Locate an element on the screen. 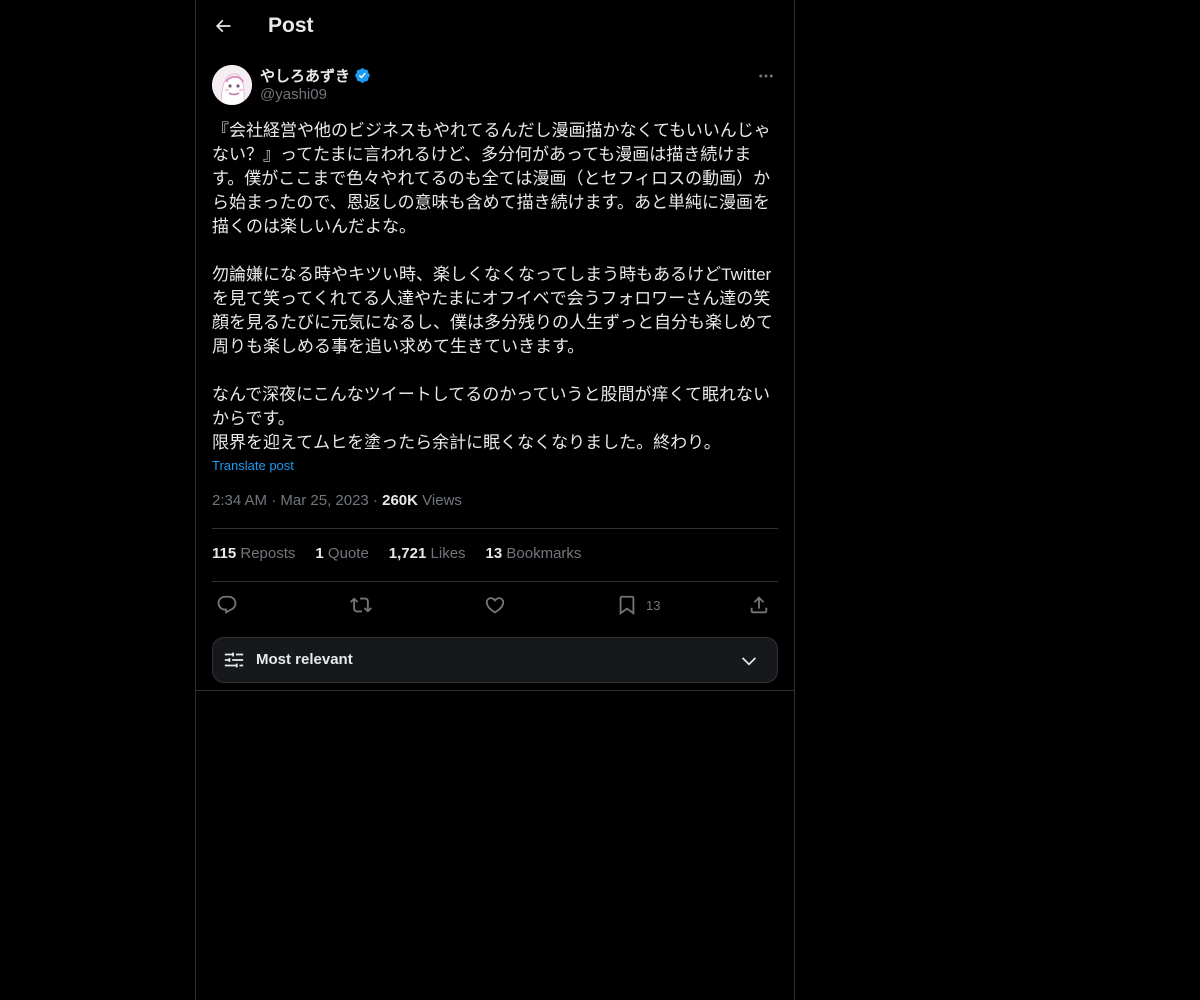  reply-button is located at coordinates (227, 605).